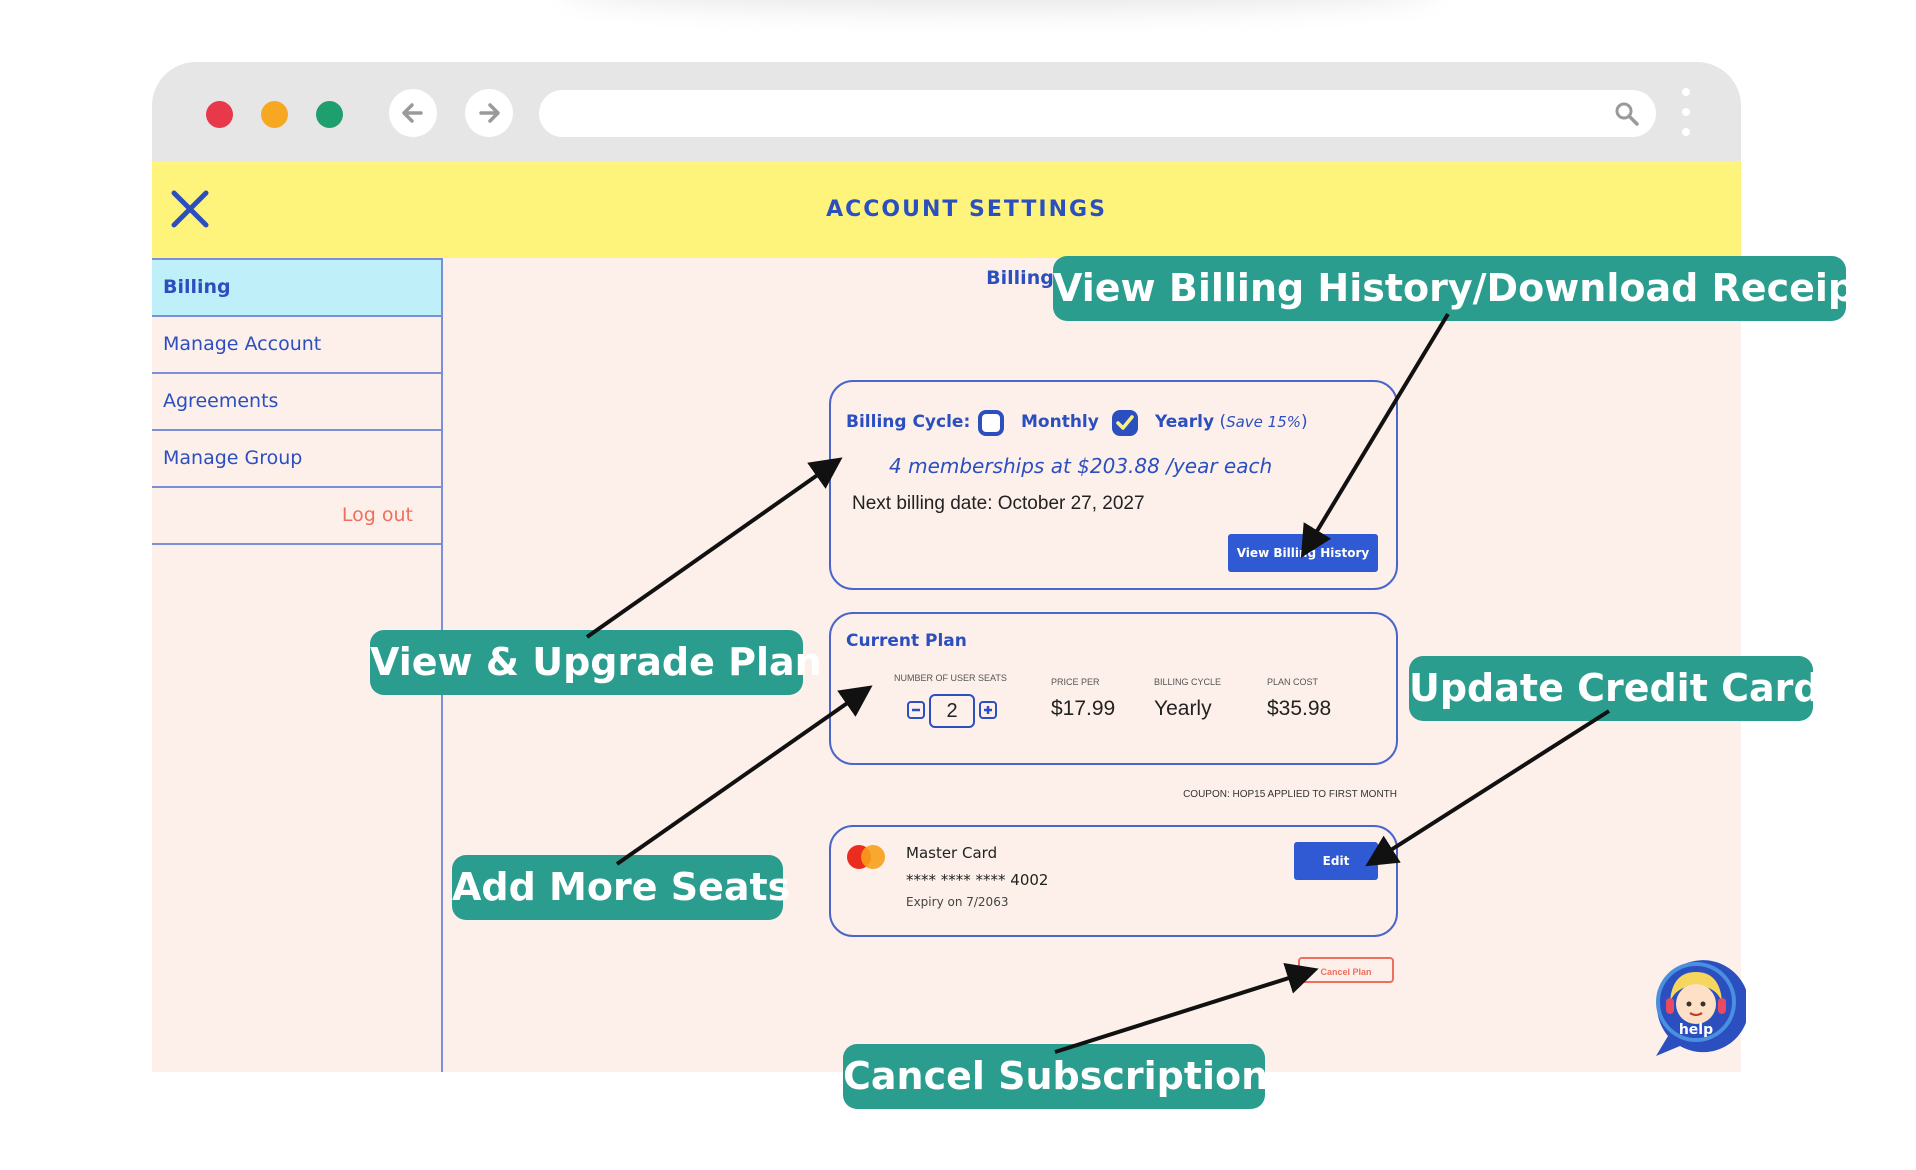 This screenshot has height=1170, width=1916. I want to click on help-widget: help, so click(1696, 1008).